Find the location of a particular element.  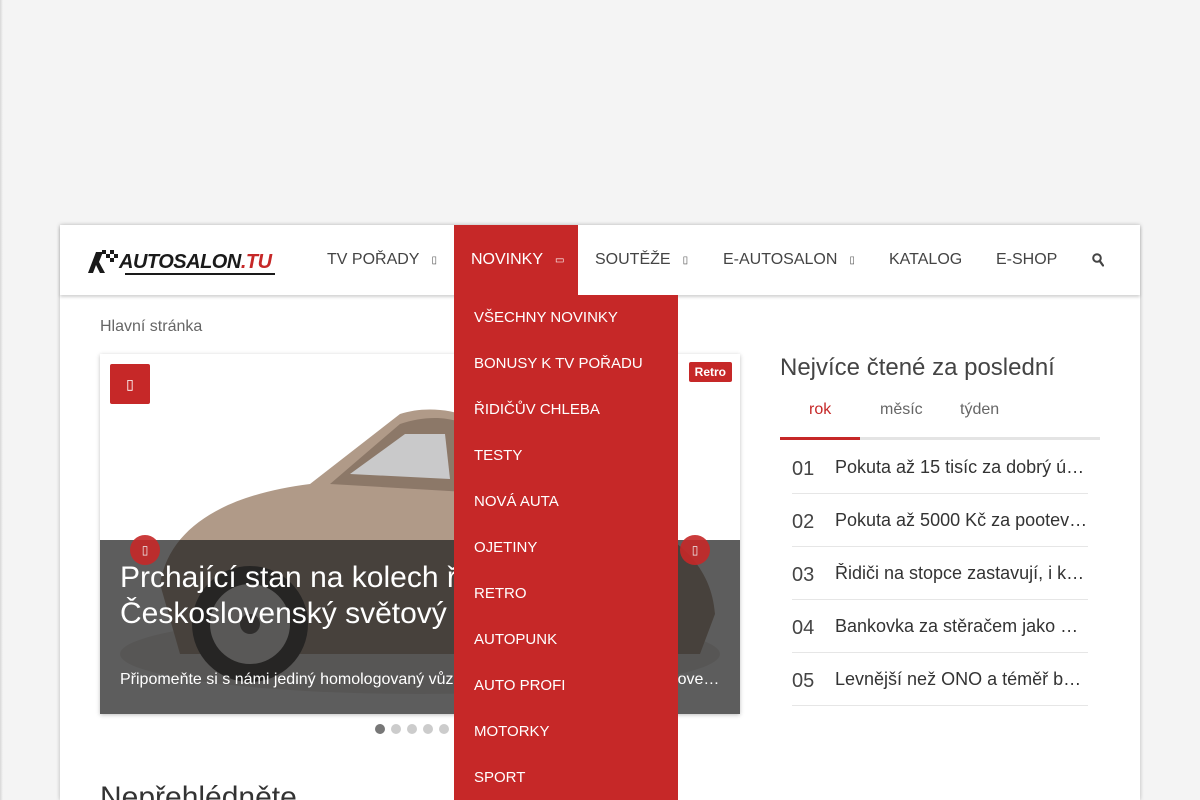

list-item: 05 Levnější než ONO a téměř bez spotřeby is located at coordinates (940, 679).